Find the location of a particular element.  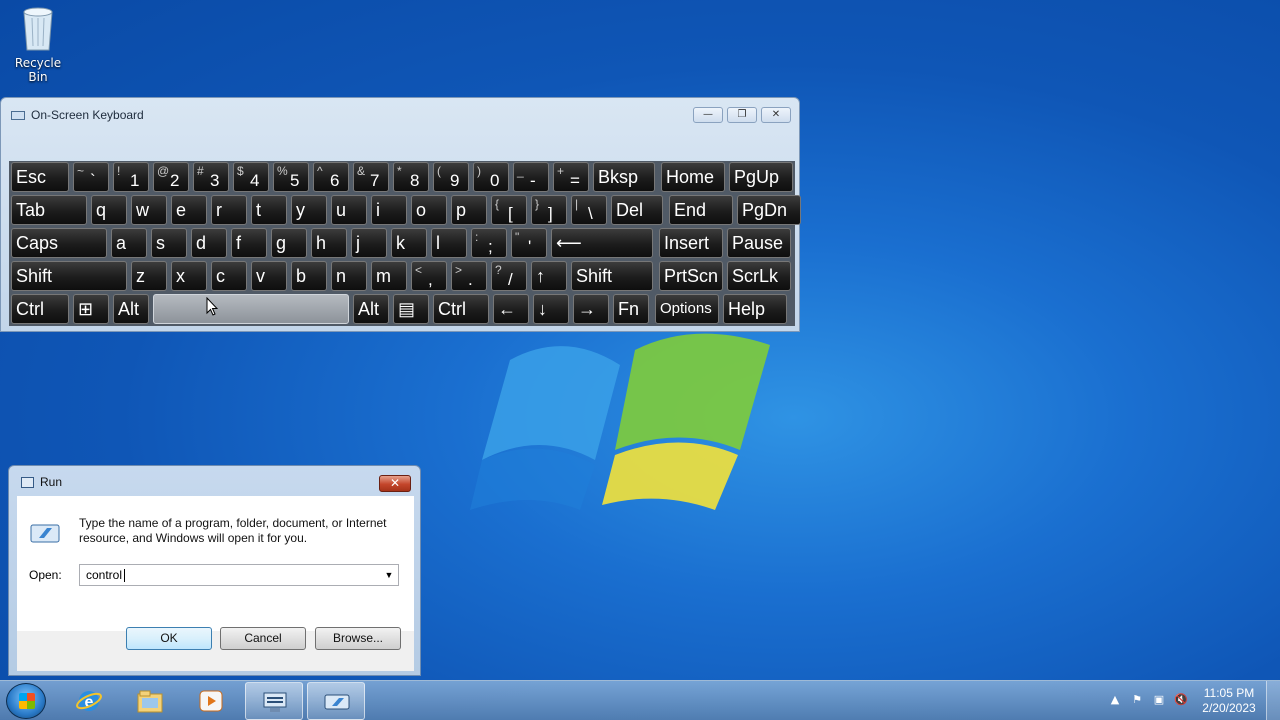

key-fn: Fn is located at coordinates (631, 309).